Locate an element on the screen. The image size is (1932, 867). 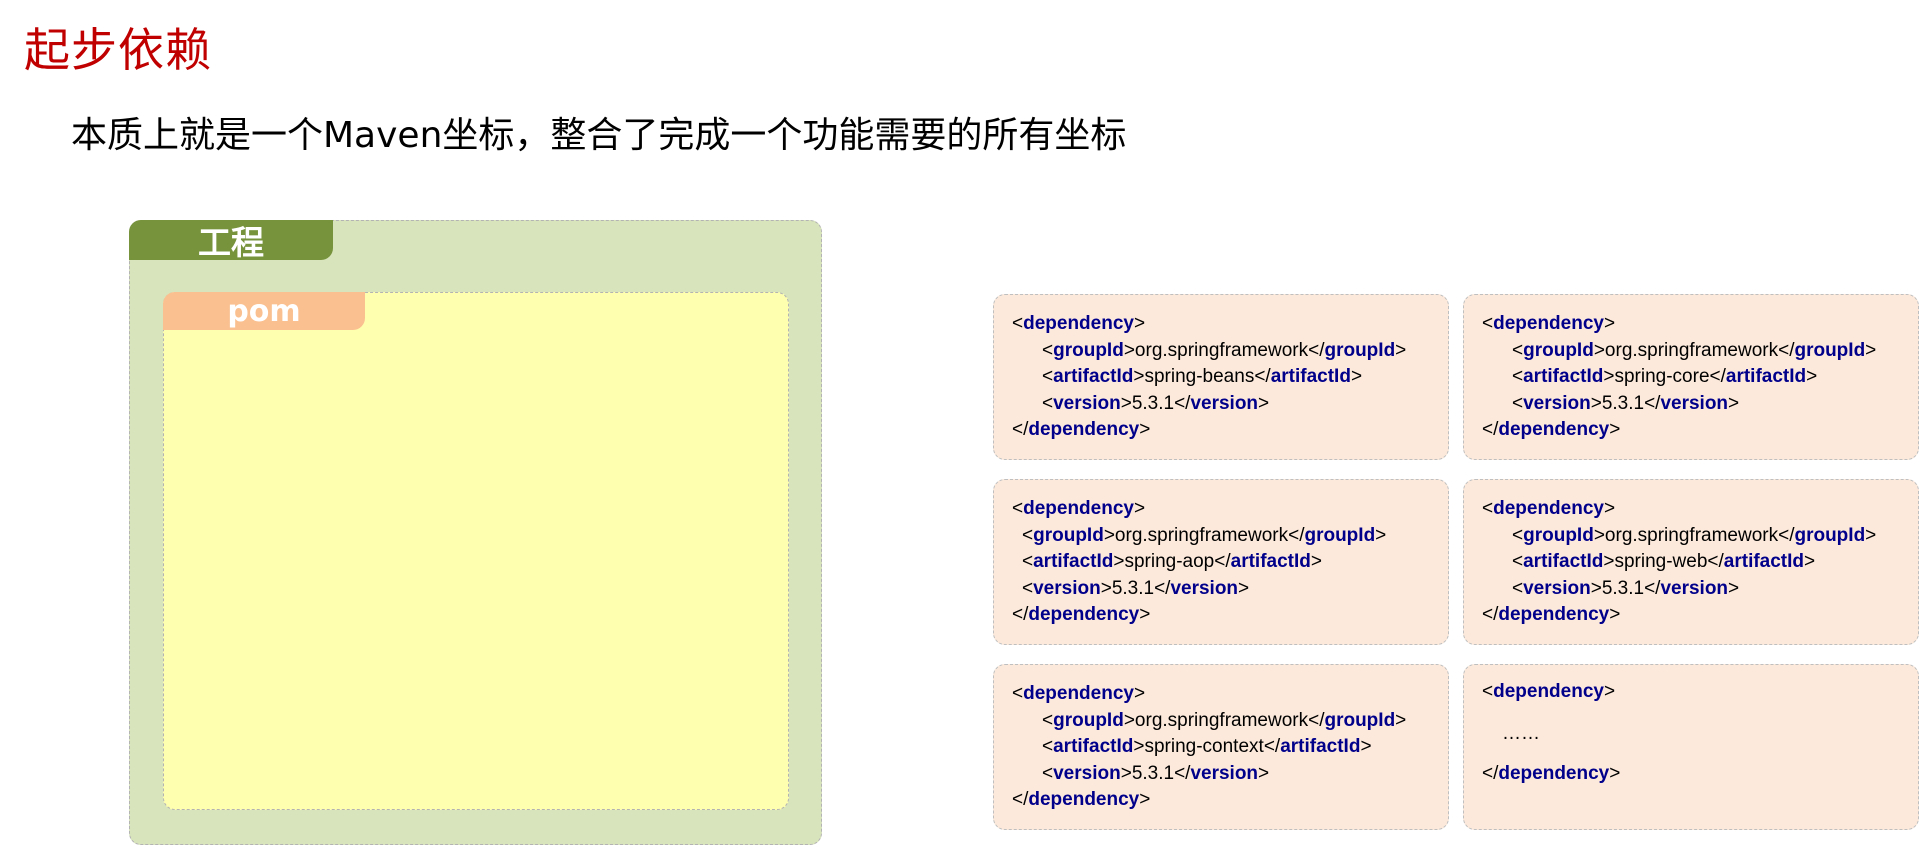
page-subtitle: 本质上就是一个Maven坐标，整合了完成一个功能需要的所有坐标 is located at coordinates (599, 135).